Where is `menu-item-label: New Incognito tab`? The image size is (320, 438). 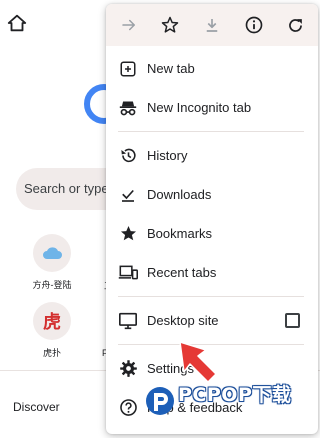
menu-item-label: New Incognito tab is located at coordinates (199, 107).